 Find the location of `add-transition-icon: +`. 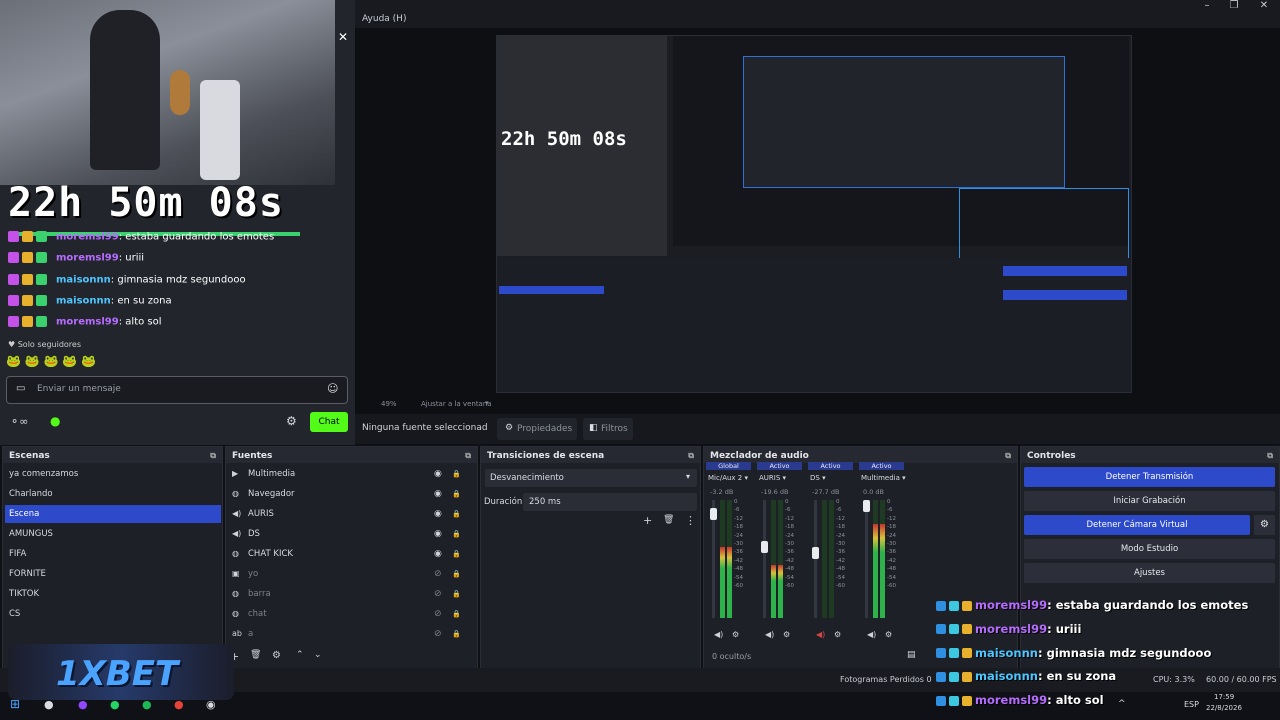

add-transition-icon: + is located at coordinates (647, 520).